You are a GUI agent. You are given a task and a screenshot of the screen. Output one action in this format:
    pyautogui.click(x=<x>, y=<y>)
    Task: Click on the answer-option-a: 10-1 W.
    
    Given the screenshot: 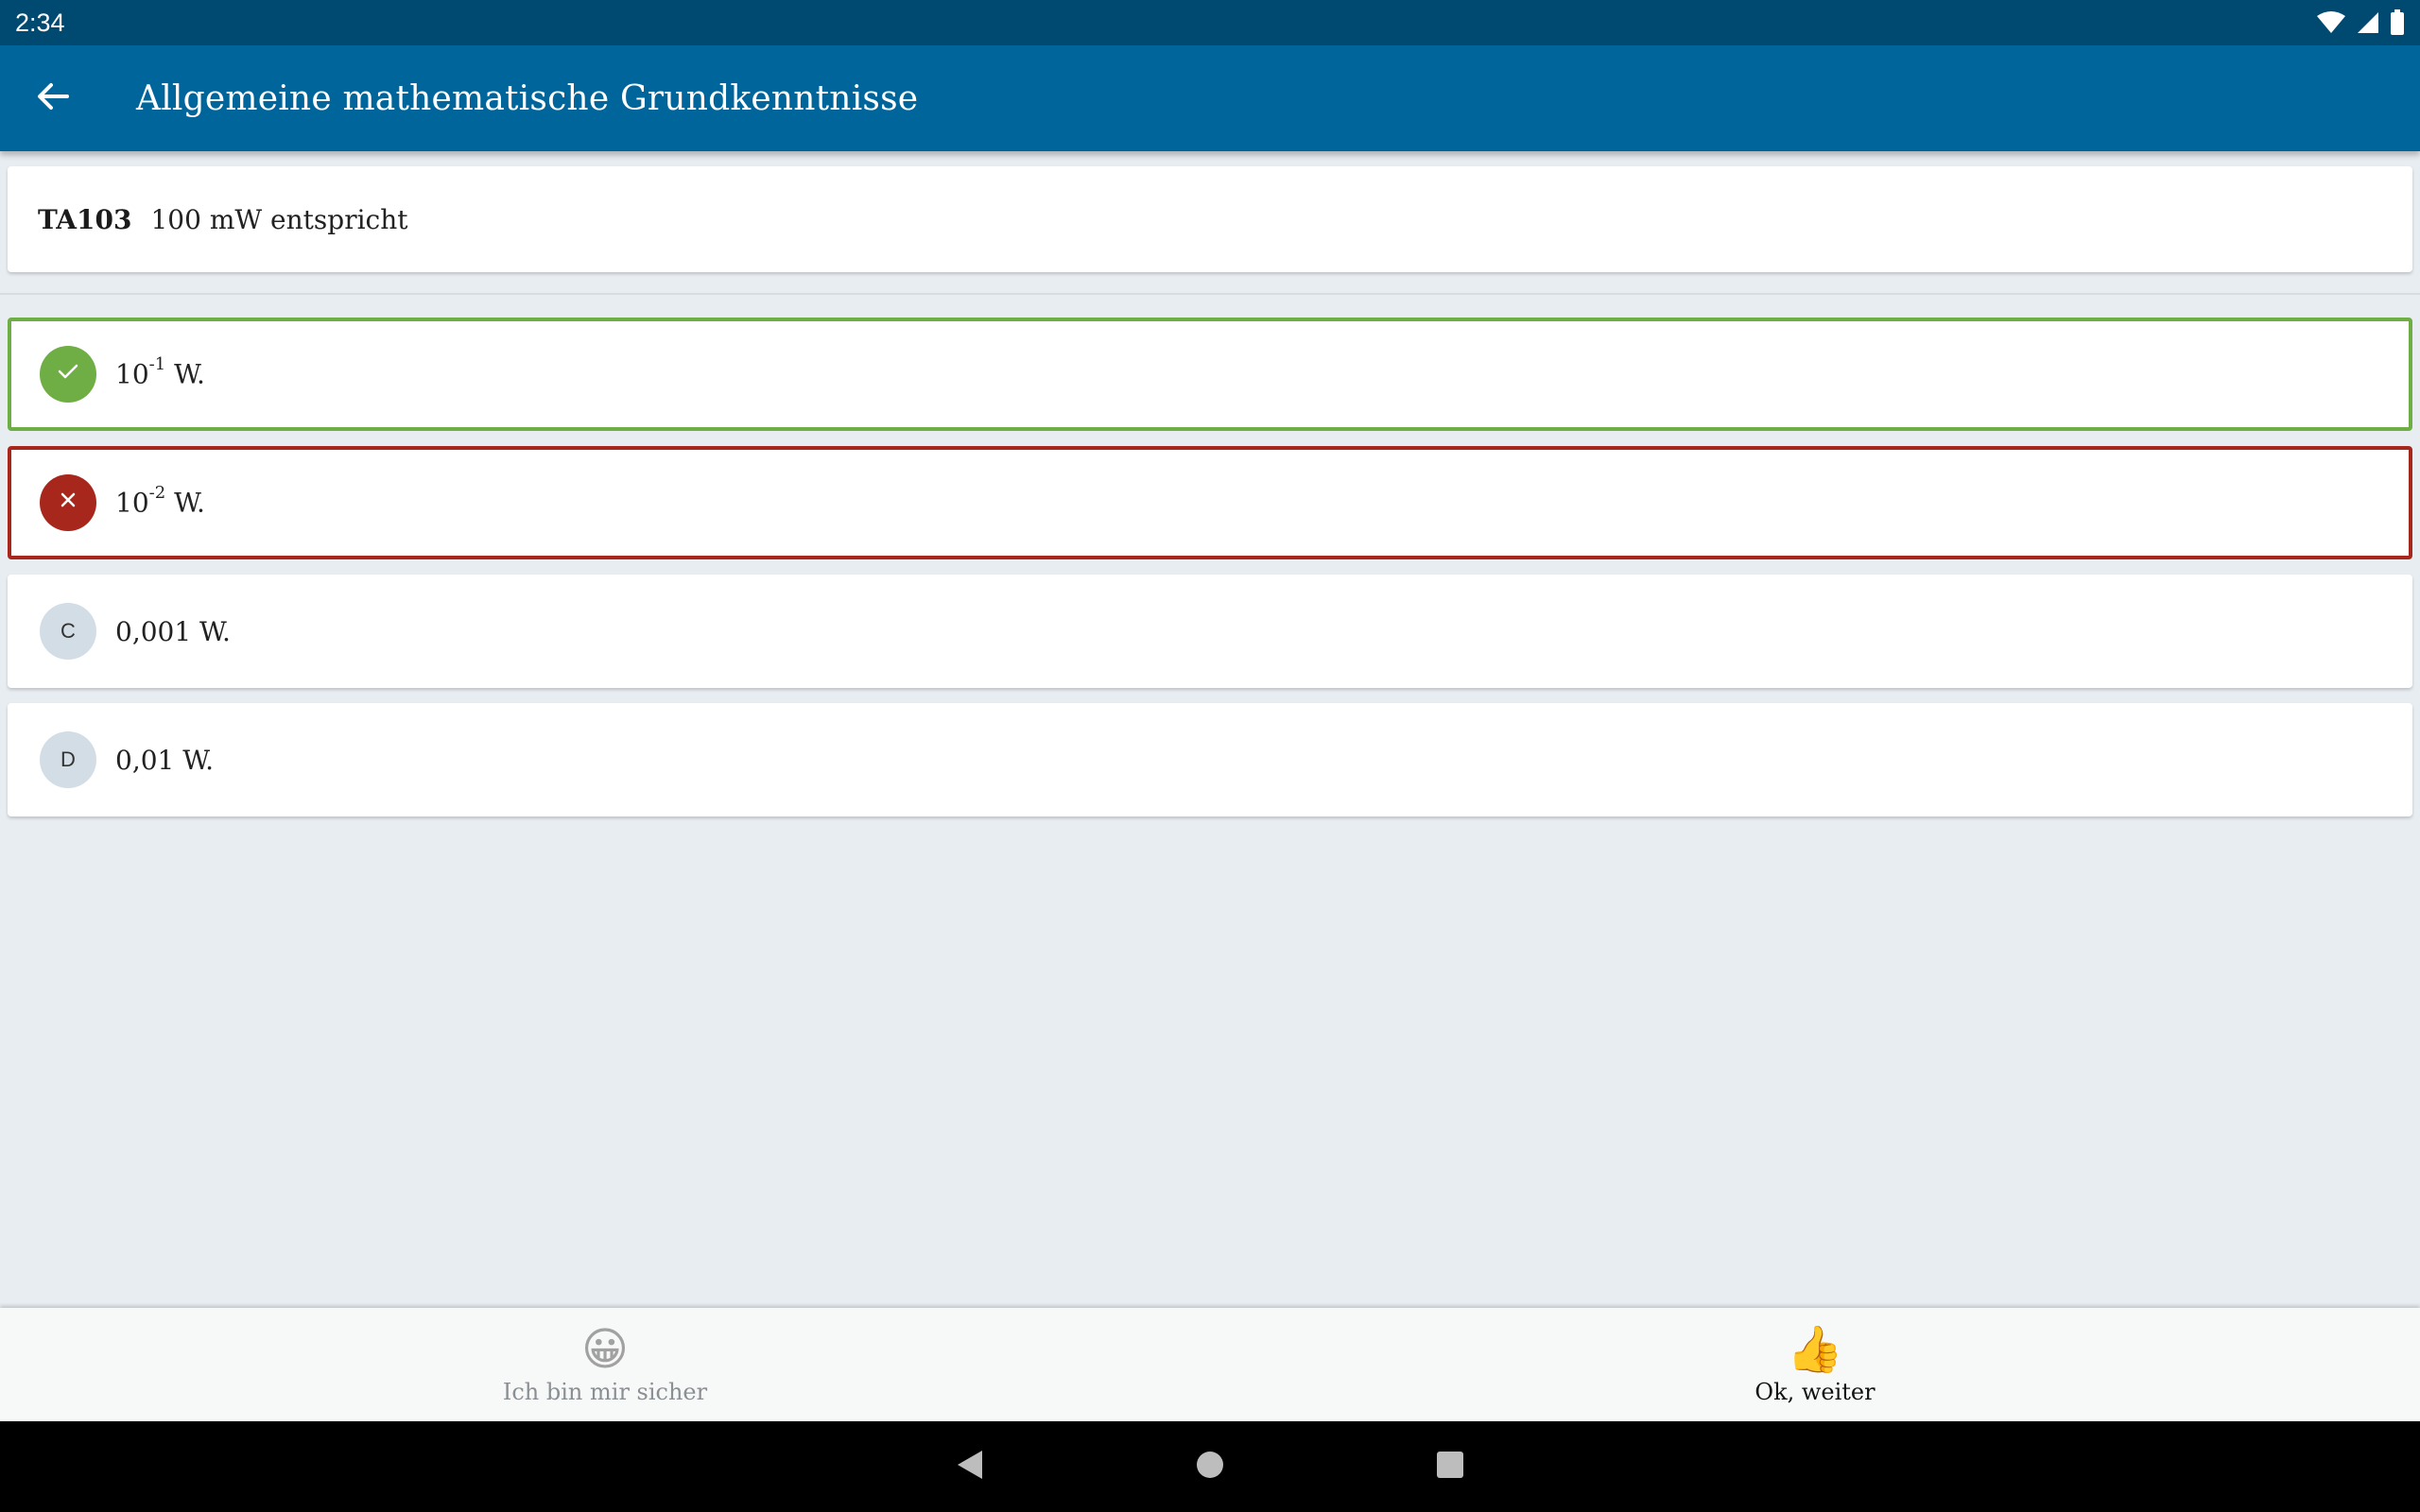 What is the action you would take?
    pyautogui.click(x=1210, y=374)
    